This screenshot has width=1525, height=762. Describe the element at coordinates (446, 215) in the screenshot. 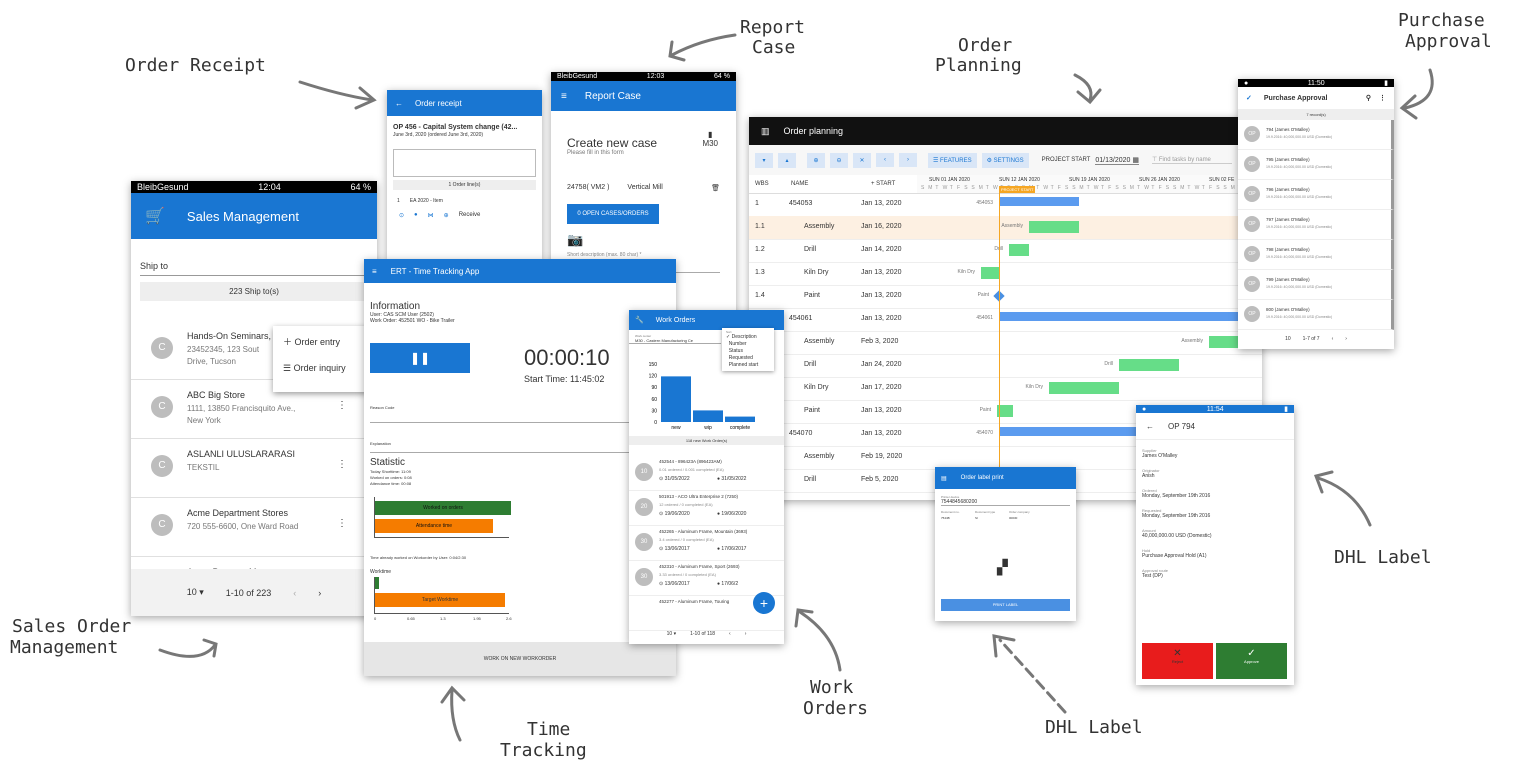

I see `add-icon: ⊕` at that location.